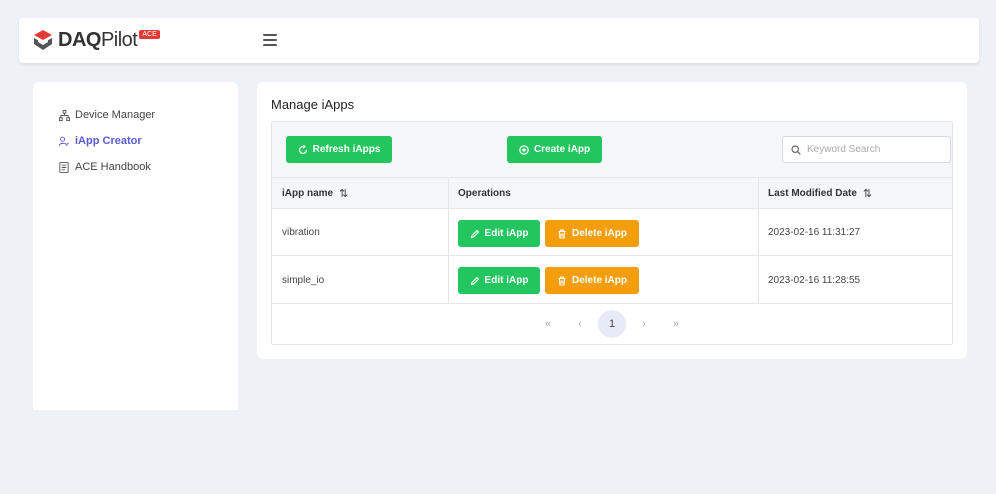  Describe the element at coordinates (612, 150) in the screenshot. I see `table-toolbar: Refresh iApps Create iApp` at that location.